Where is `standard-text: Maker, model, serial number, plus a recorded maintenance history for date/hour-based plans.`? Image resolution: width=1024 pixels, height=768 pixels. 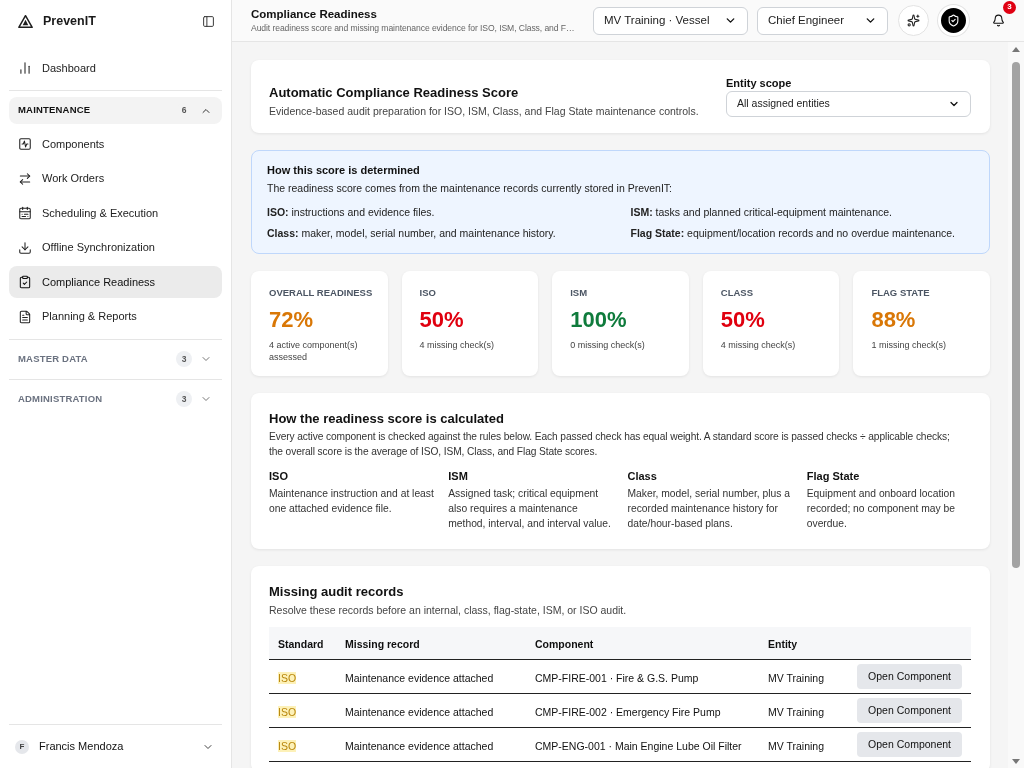 standard-text: Maker, model, serial number, plus a recorded maintenance history for date/hour-based plans. is located at coordinates (709, 509).